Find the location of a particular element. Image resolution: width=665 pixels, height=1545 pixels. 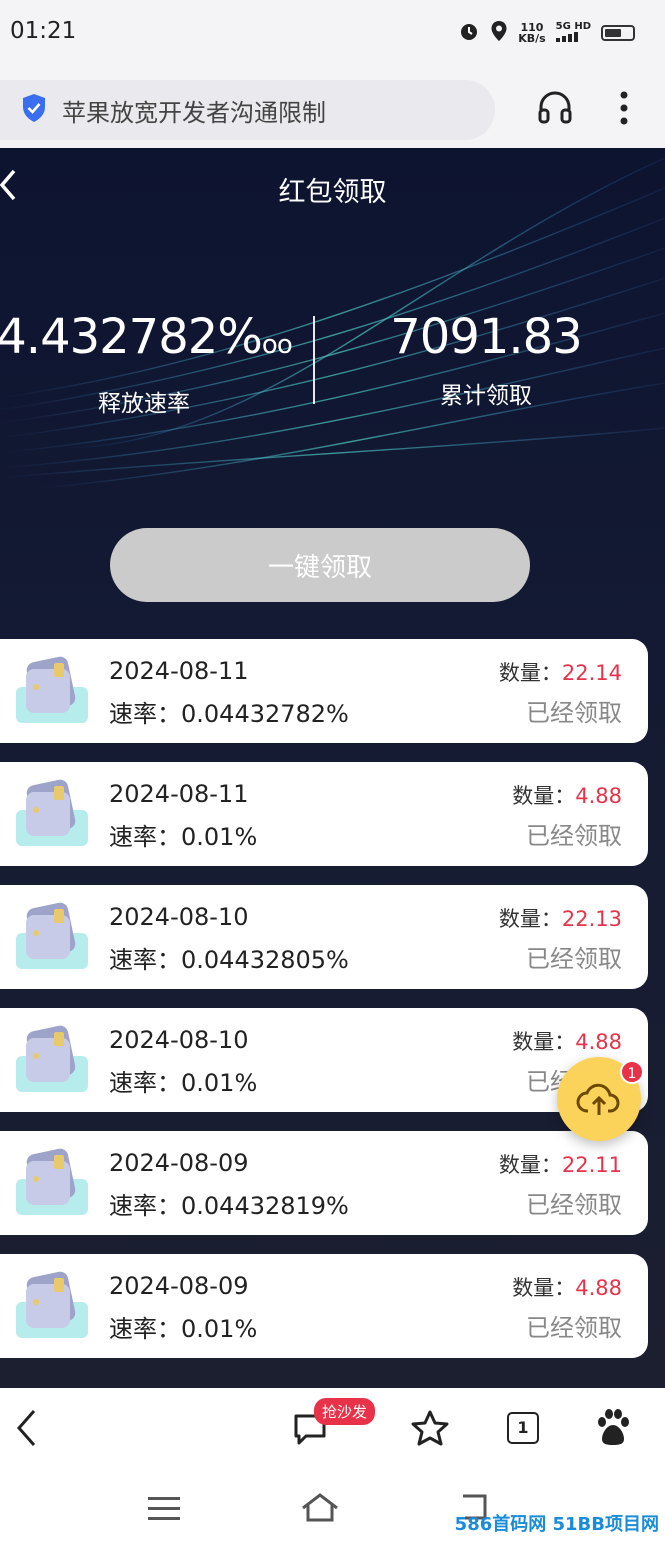

list-item: 2024-08-11 速率：0.04432782% 数量：22.14 已经领取 is located at coordinates (324, 691).